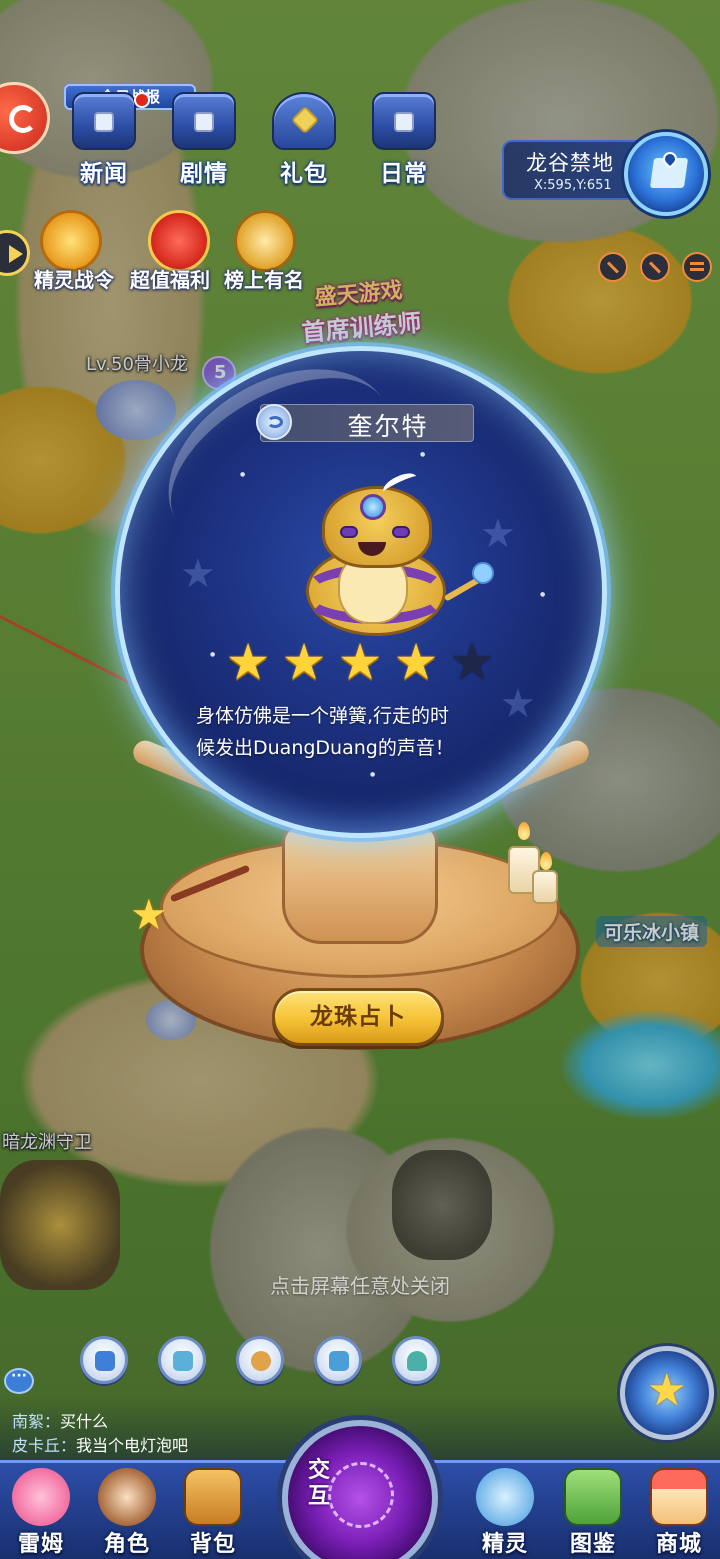 The width and height of the screenshot is (720, 1559). I want to click on spirit-icon, so click(505, 1497).